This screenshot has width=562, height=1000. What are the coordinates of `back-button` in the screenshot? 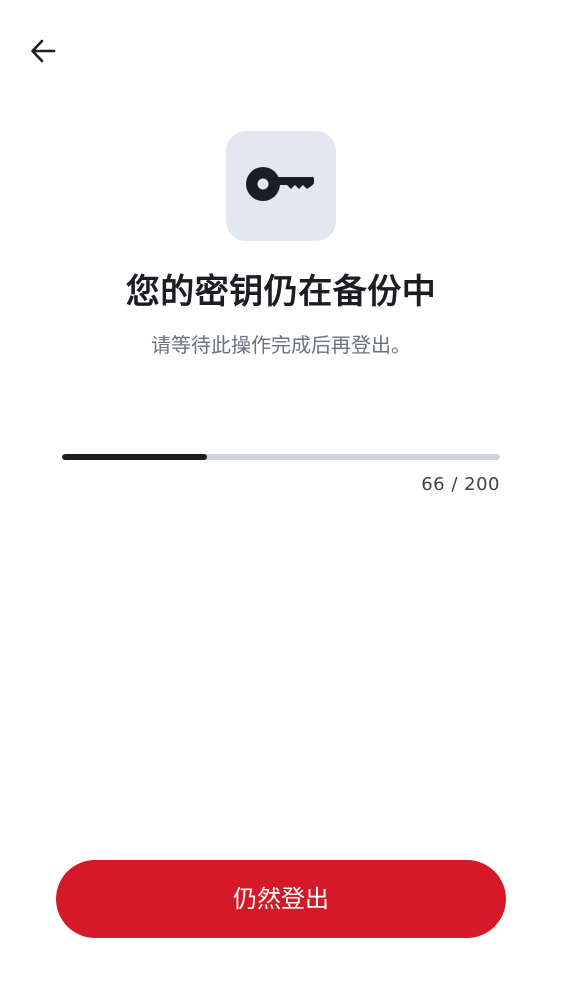 It's located at (43, 51).